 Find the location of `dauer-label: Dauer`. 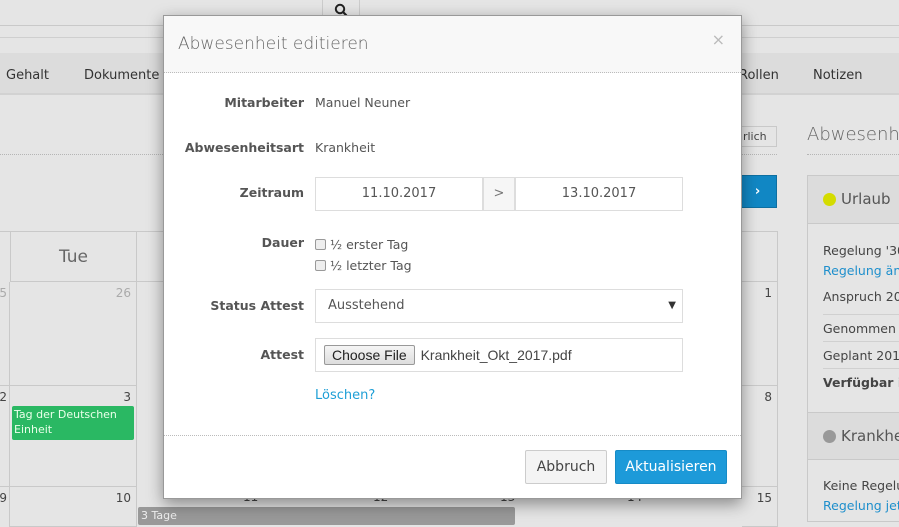

dauer-label: Dauer is located at coordinates (282, 242).